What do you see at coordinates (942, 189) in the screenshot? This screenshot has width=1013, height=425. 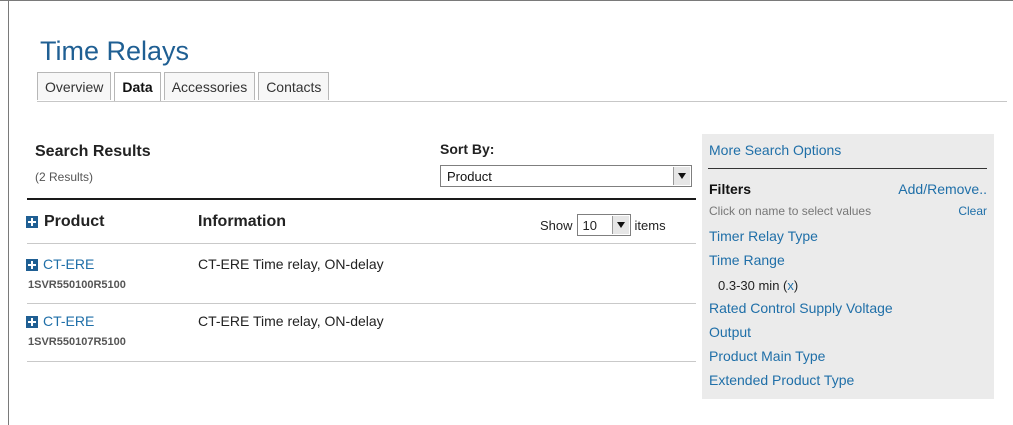 I see `add-remove-filters-link: Add/Remove..` at bounding box center [942, 189].